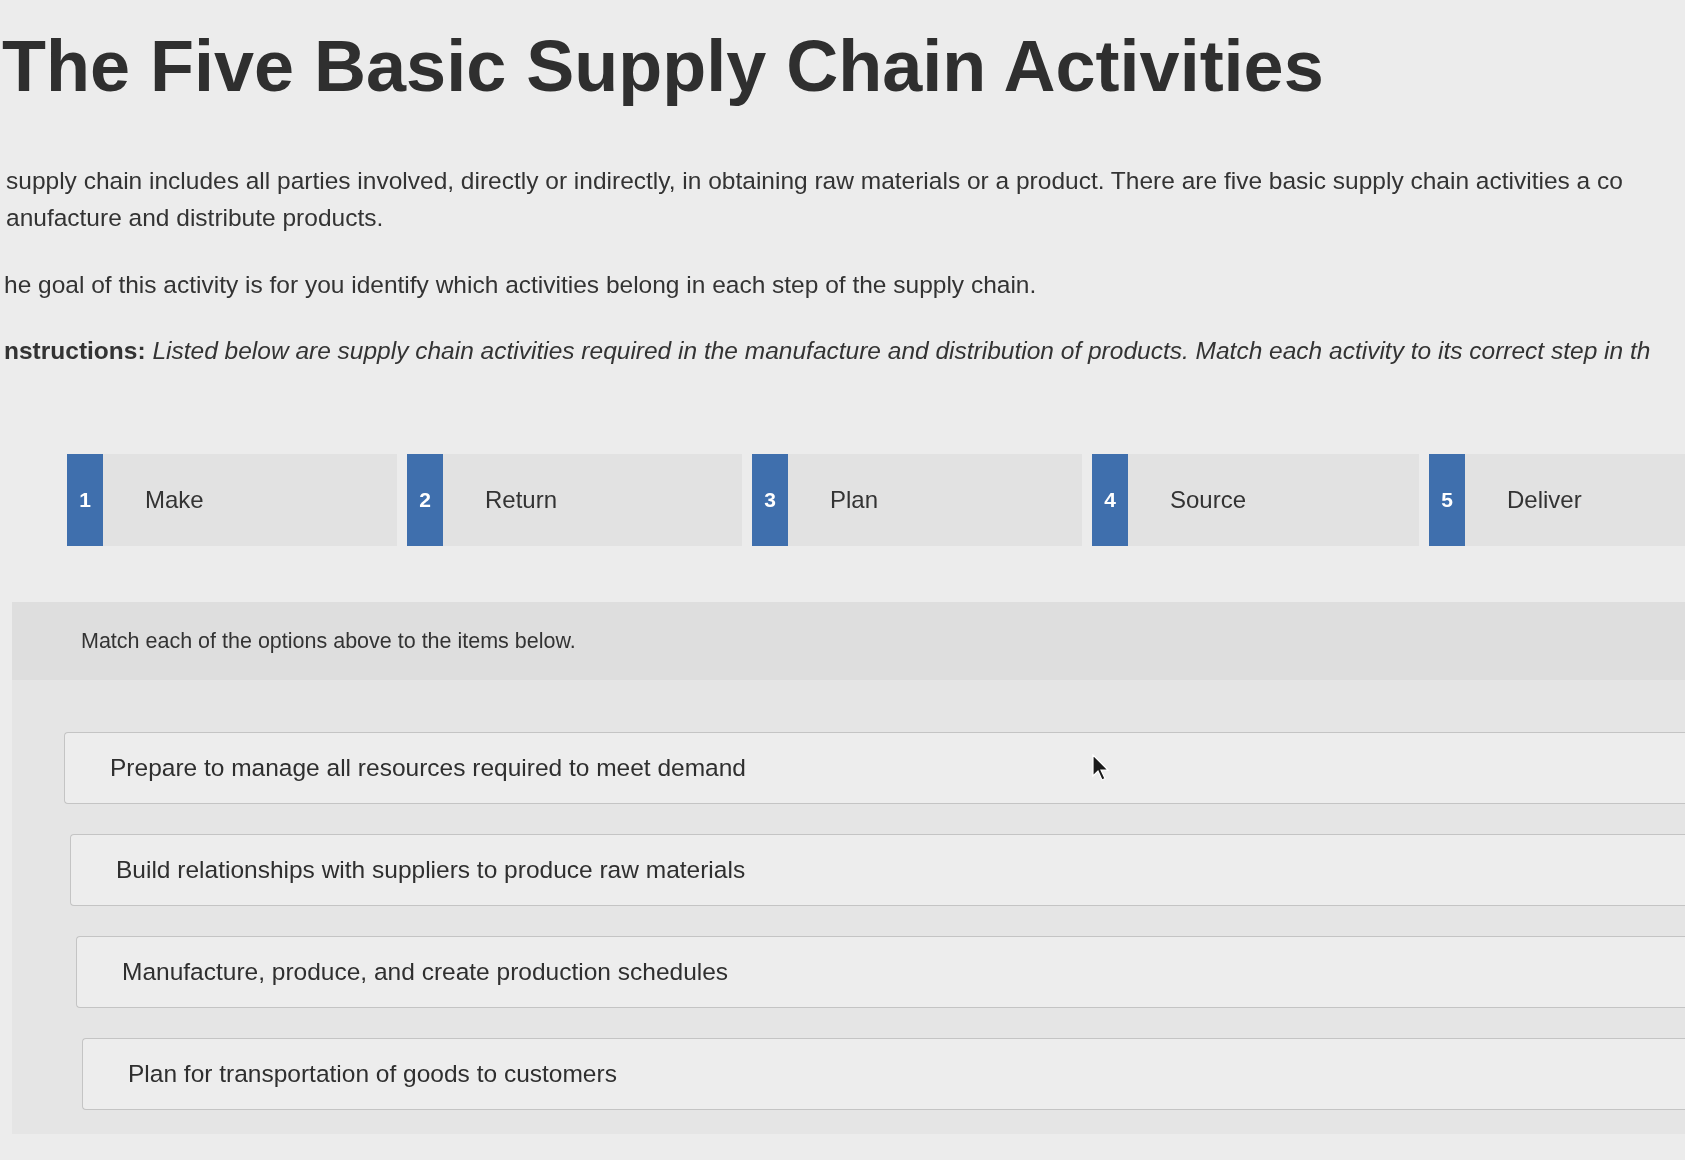  Describe the element at coordinates (232, 500) in the screenshot. I see `option-card: 1 Make` at that location.